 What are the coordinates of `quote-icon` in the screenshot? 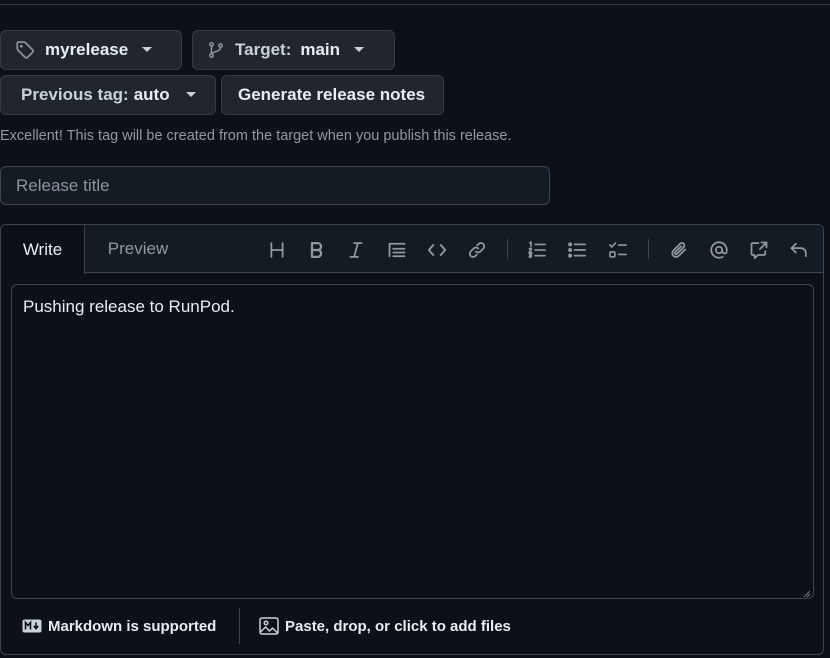 It's located at (397, 250).